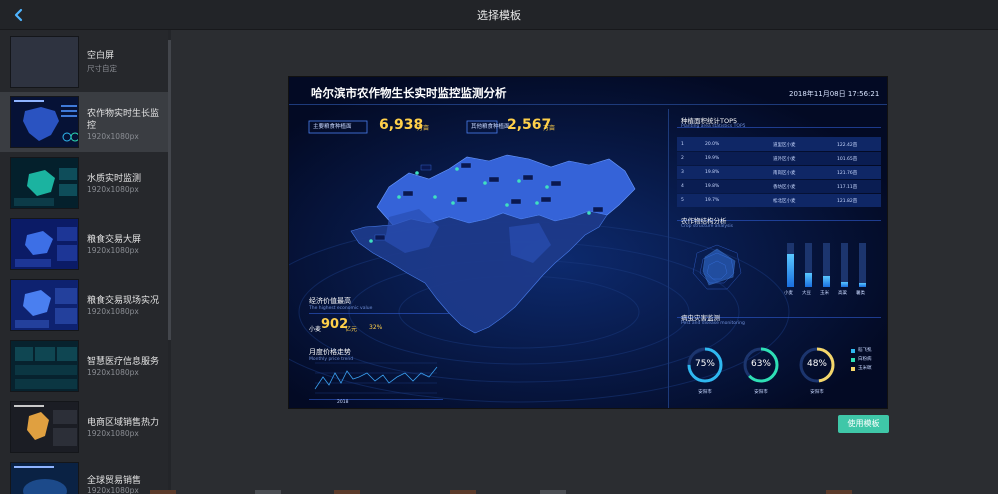 Image resolution: width=998 pixels, height=494 pixels. Describe the element at coordinates (85, 476) in the screenshot. I see `template-item-global-trade: 全球贸易销售 1920x1080px` at that location.